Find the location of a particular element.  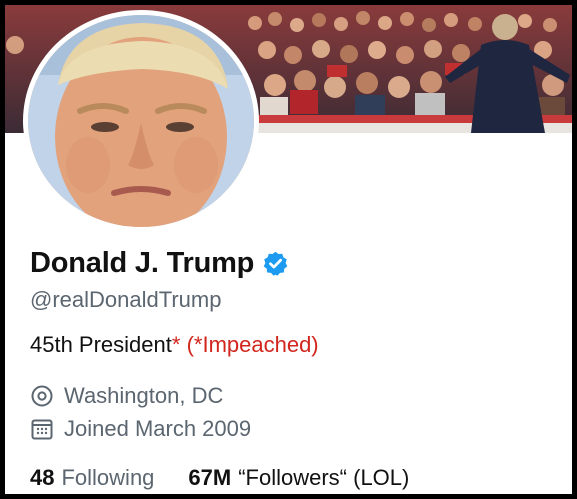

profile-stats: 48 Following 67M “Followers“ (LOL) is located at coordinates (219, 478).